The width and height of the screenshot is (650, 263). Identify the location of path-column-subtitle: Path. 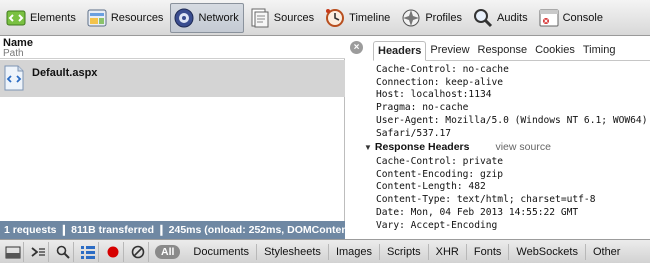
(13, 53).